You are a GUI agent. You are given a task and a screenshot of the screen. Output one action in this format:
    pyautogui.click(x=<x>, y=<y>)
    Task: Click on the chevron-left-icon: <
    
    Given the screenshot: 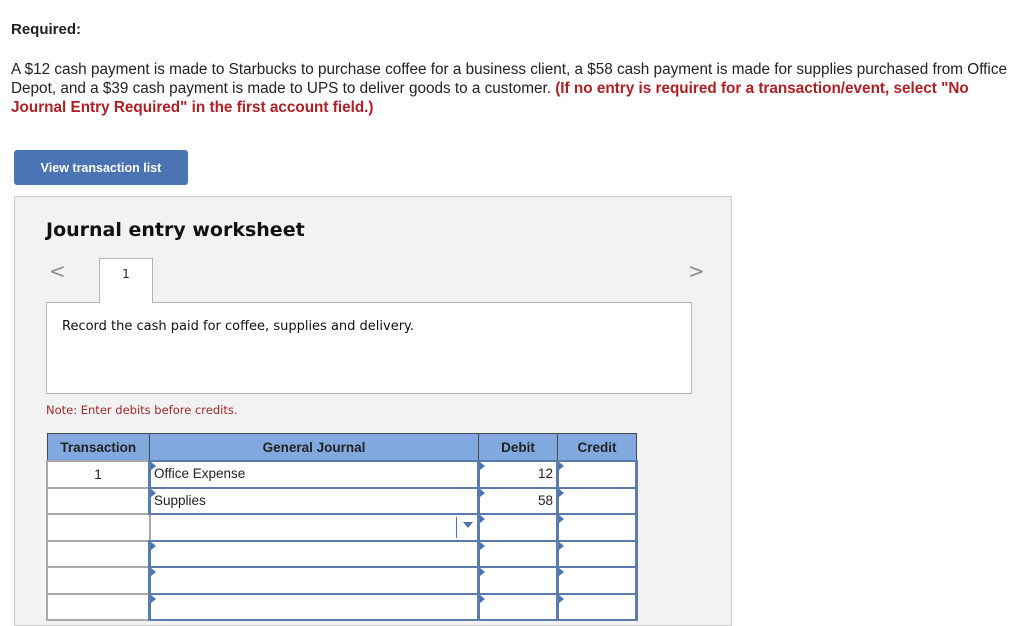 What is the action you would take?
    pyautogui.click(x=57, y=271)
    